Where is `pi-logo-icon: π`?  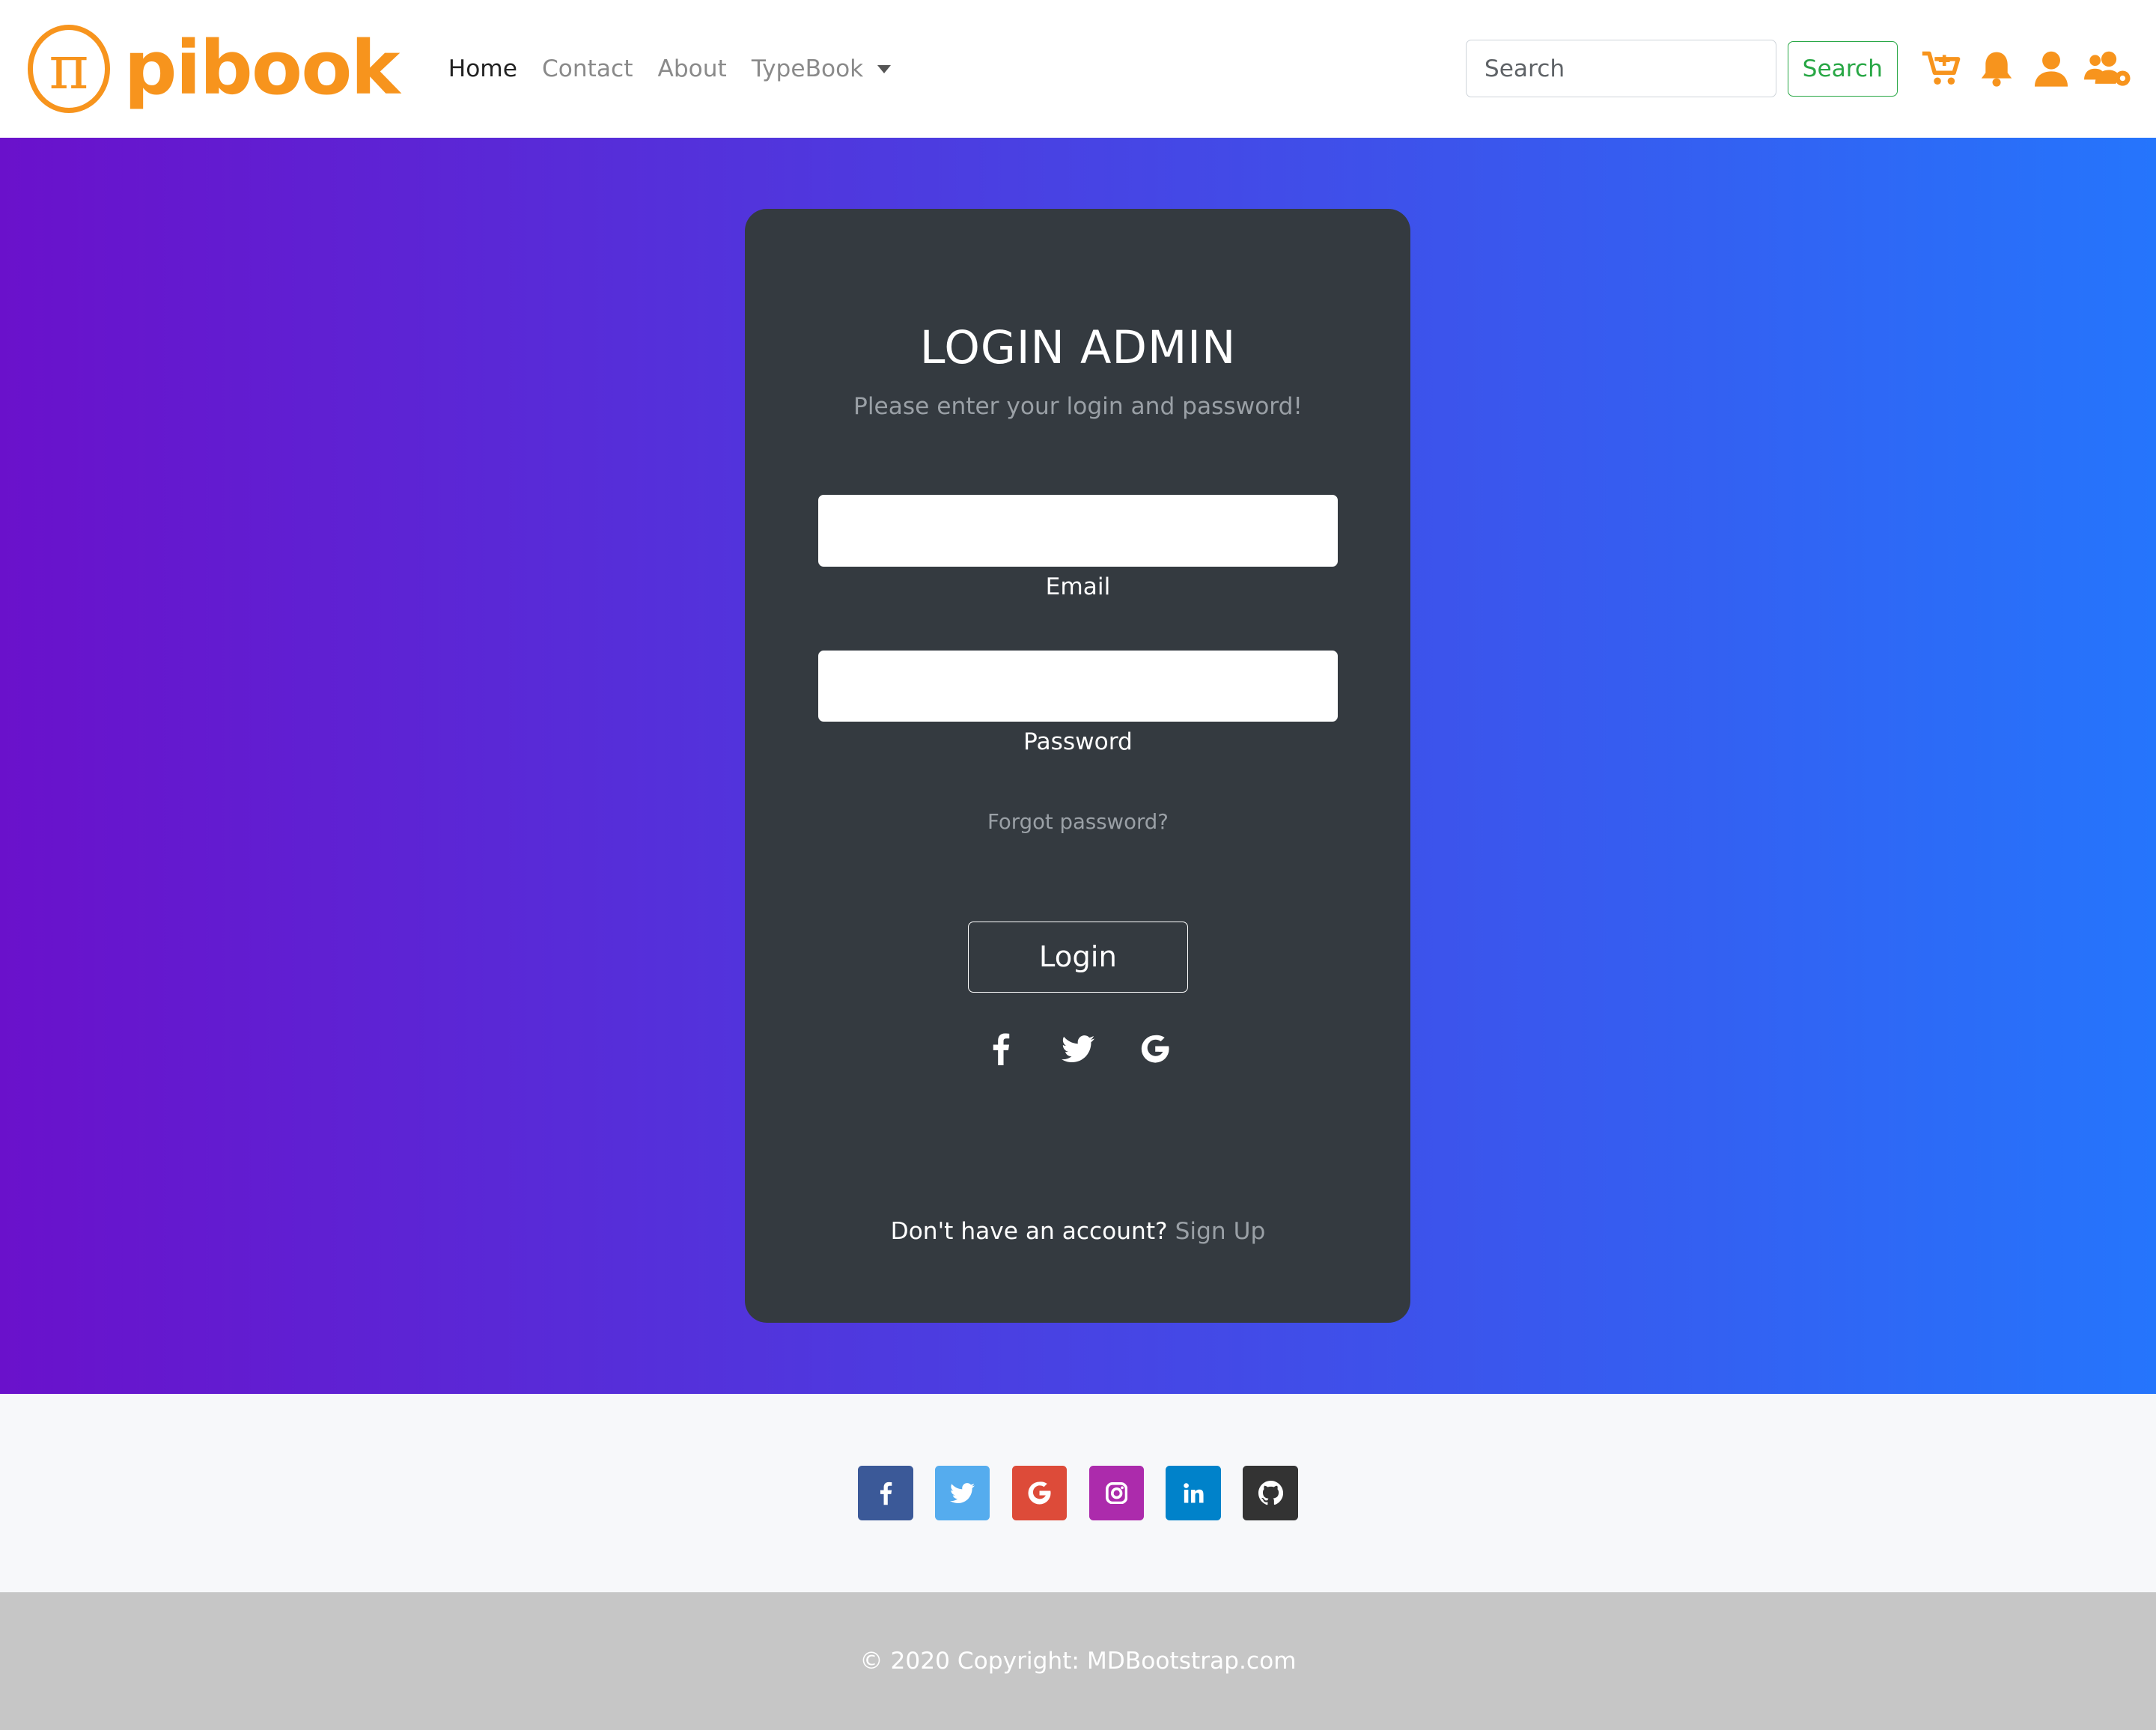
pi-logo-icon: π is located at coordinates (69, 69).